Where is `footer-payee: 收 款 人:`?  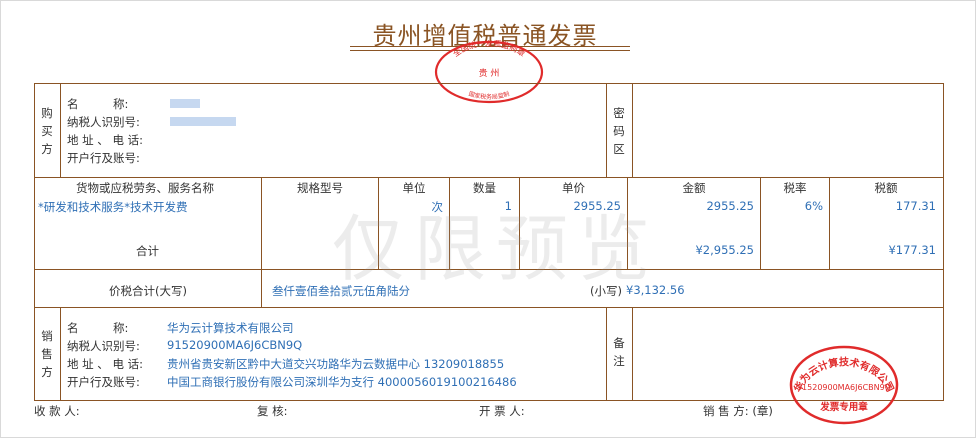 footer-payee: 收 款 人: is located at coordinates (57, 411).